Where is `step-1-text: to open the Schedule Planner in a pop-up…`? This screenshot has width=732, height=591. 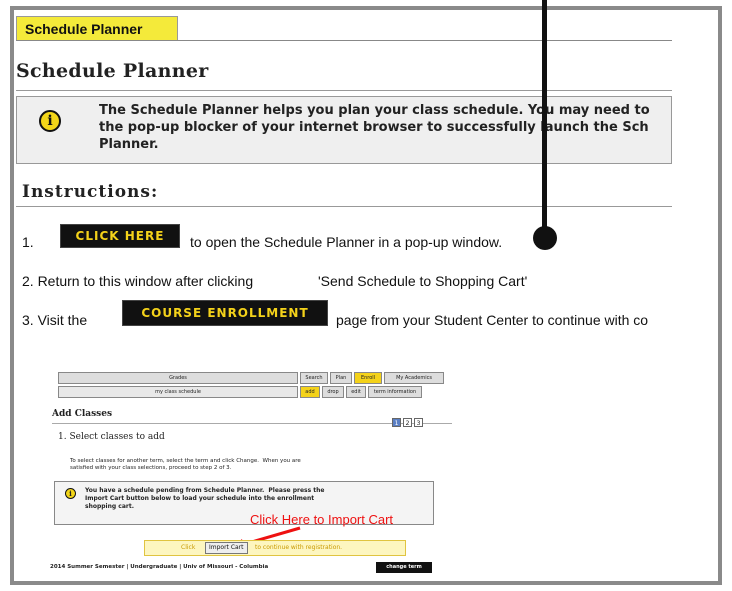 step-1-text: to open the Schedule Planner in a pop-up… is located at coordinates (346, 242).